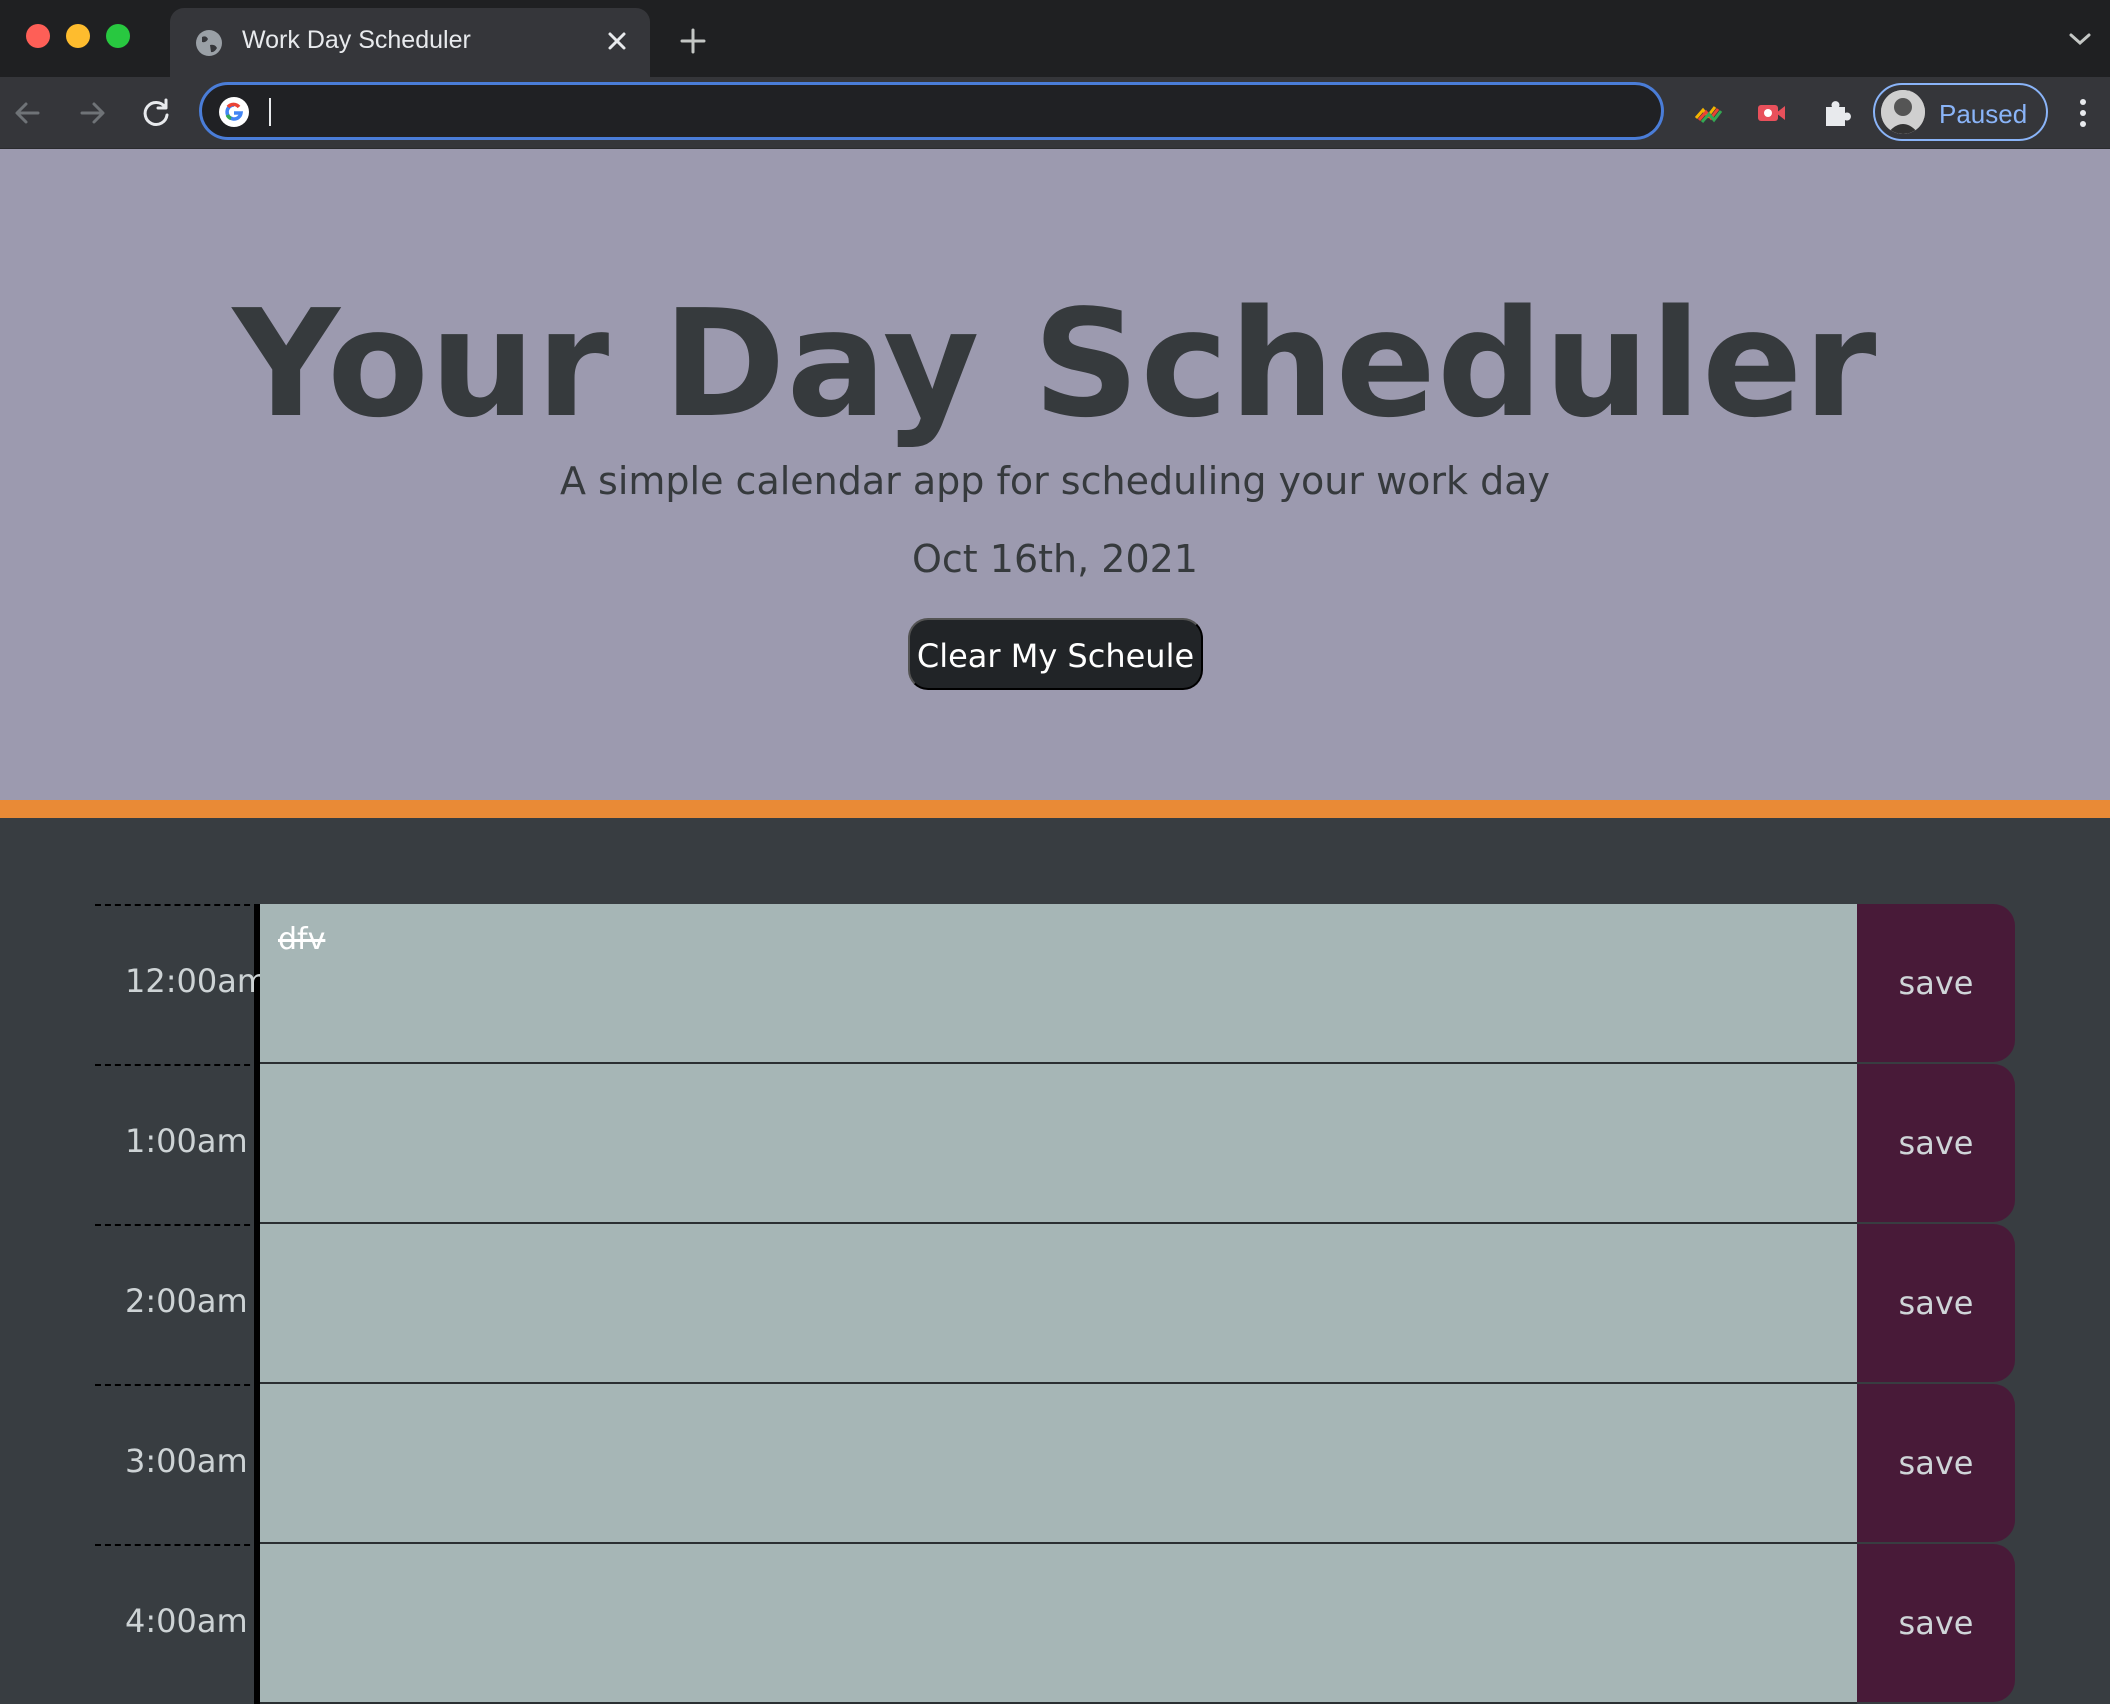 This screenshot has width=2110, height=1704. I want to click on hour-label: 2:00am, so click(177, 1304).